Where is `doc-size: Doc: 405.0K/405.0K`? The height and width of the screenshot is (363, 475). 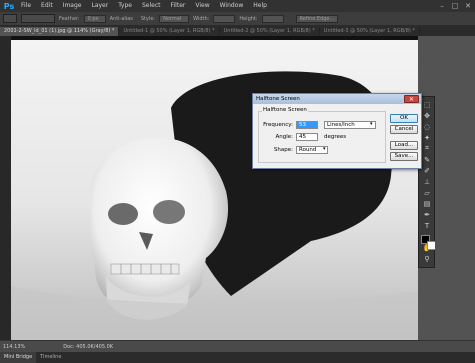
doc-size: Doc: 405.0K/405.0K is located at coordinates (88, 346).